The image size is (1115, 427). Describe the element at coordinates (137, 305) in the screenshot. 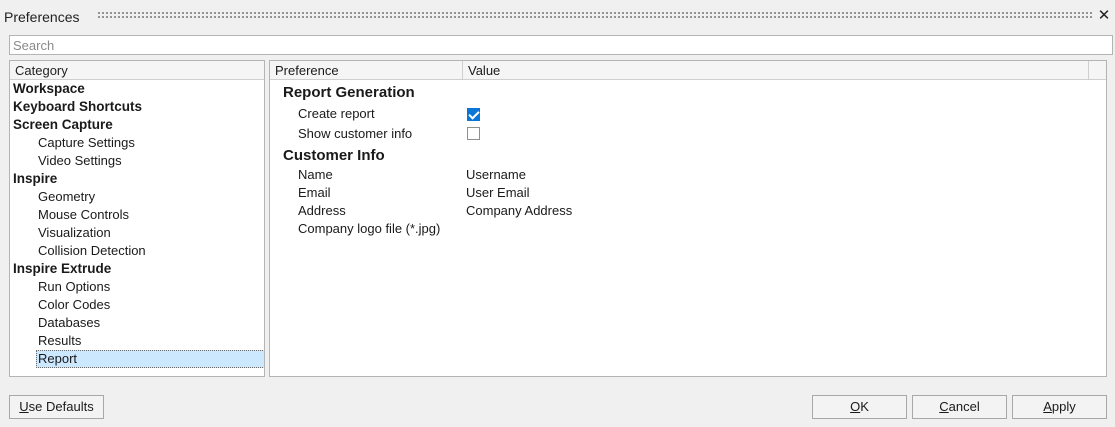

I see `category-item-color-codes: Color Codes` at that location.